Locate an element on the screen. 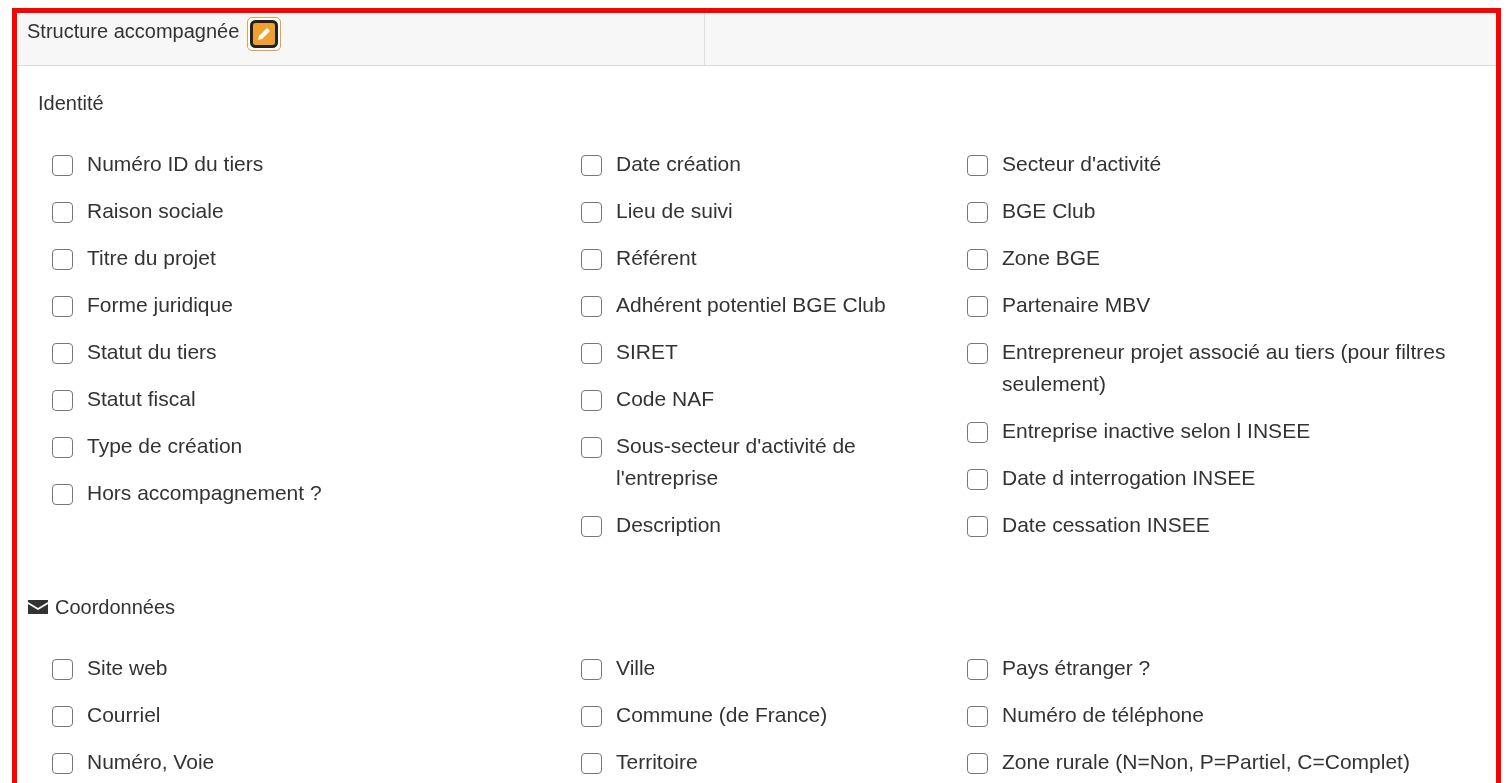  checkbox-label: Zone BGE is located at coordinates (1051, 258).